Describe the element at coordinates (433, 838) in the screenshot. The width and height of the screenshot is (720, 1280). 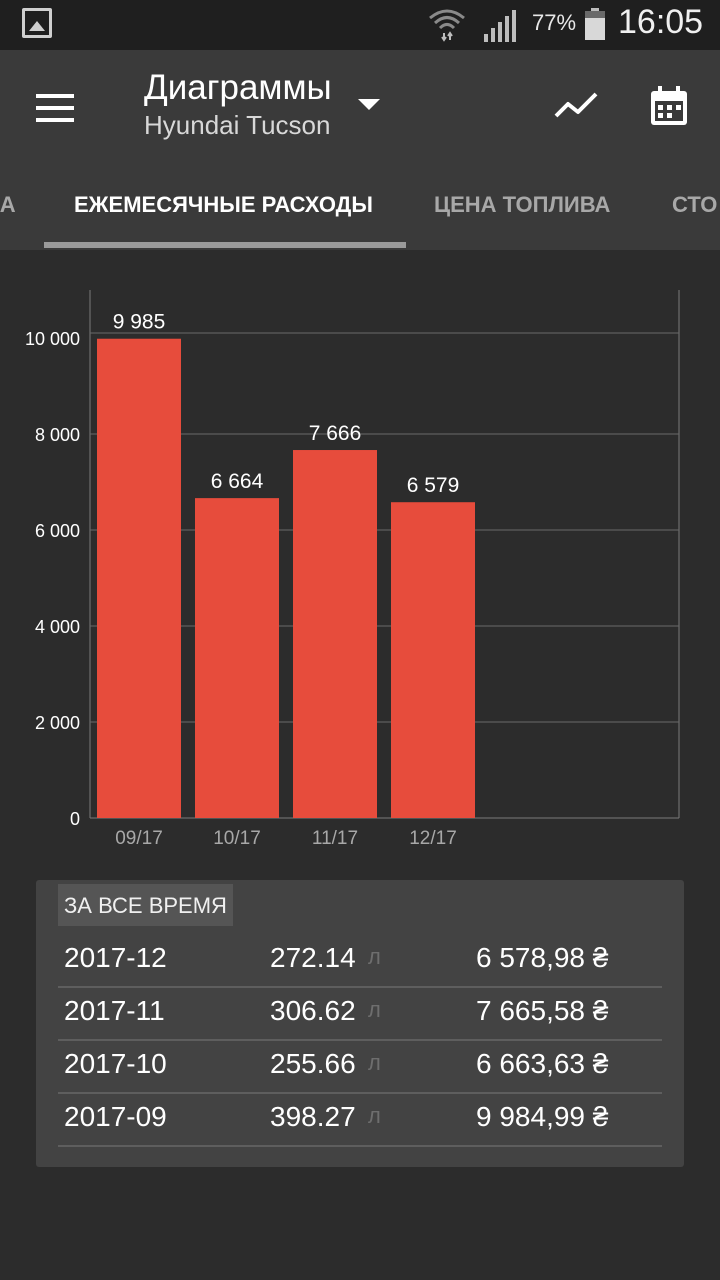
I see `x-tick-label: 12/17` at that location.